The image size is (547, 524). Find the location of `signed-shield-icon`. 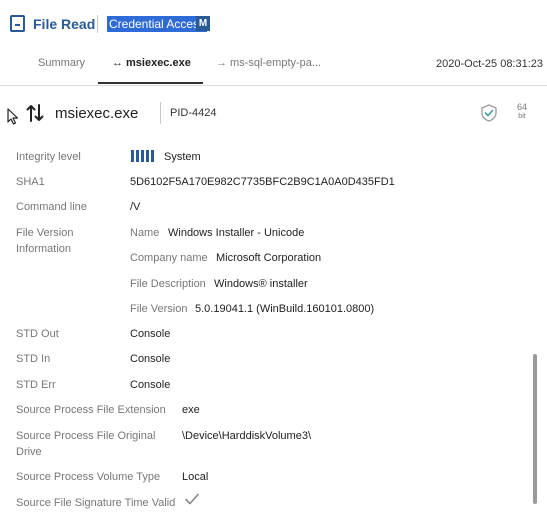

signed-shield-icon is located at coordinates (489, 113).